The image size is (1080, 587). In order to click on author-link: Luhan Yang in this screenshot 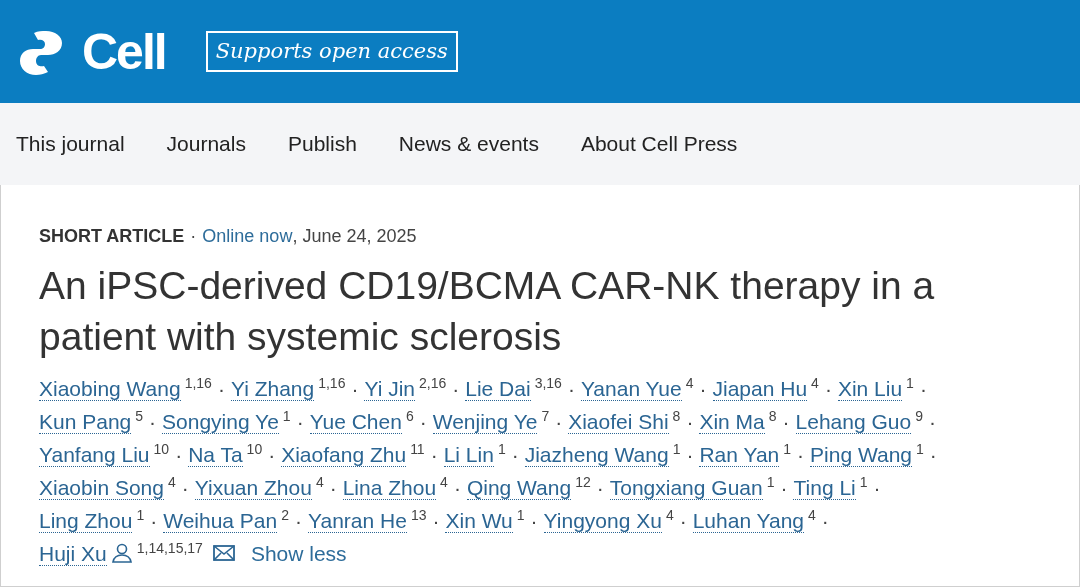, I will do `click(748, 521)`.